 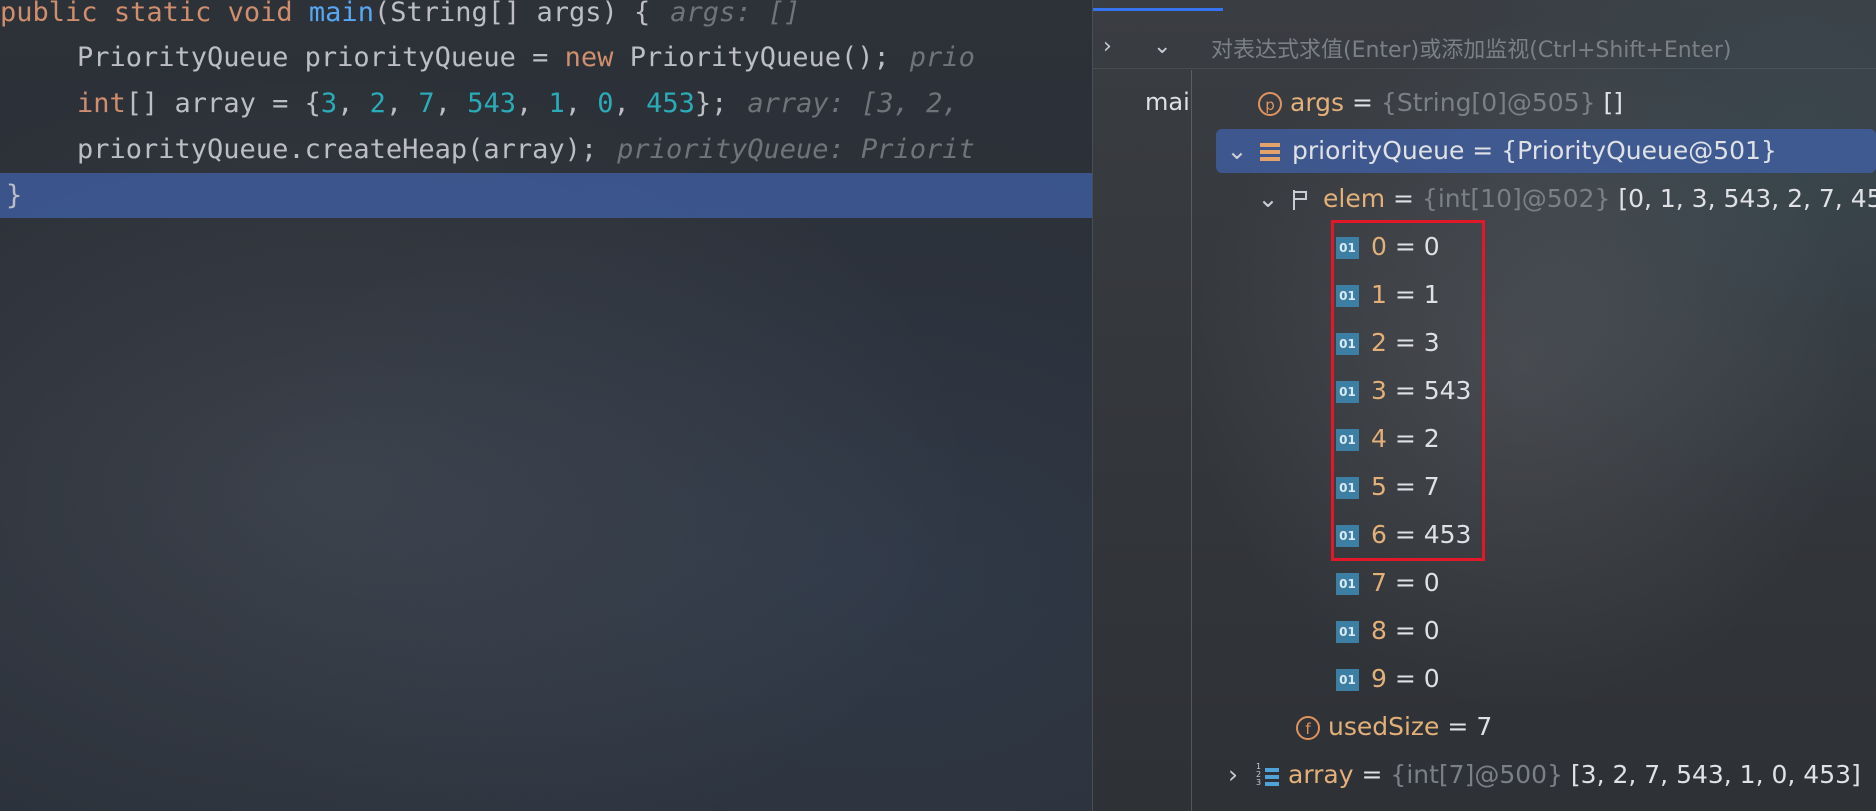 What do you see at coordinates (1191, 440) in the screenshot?
I see `frames-divider` at bounding box center [1191, 440].